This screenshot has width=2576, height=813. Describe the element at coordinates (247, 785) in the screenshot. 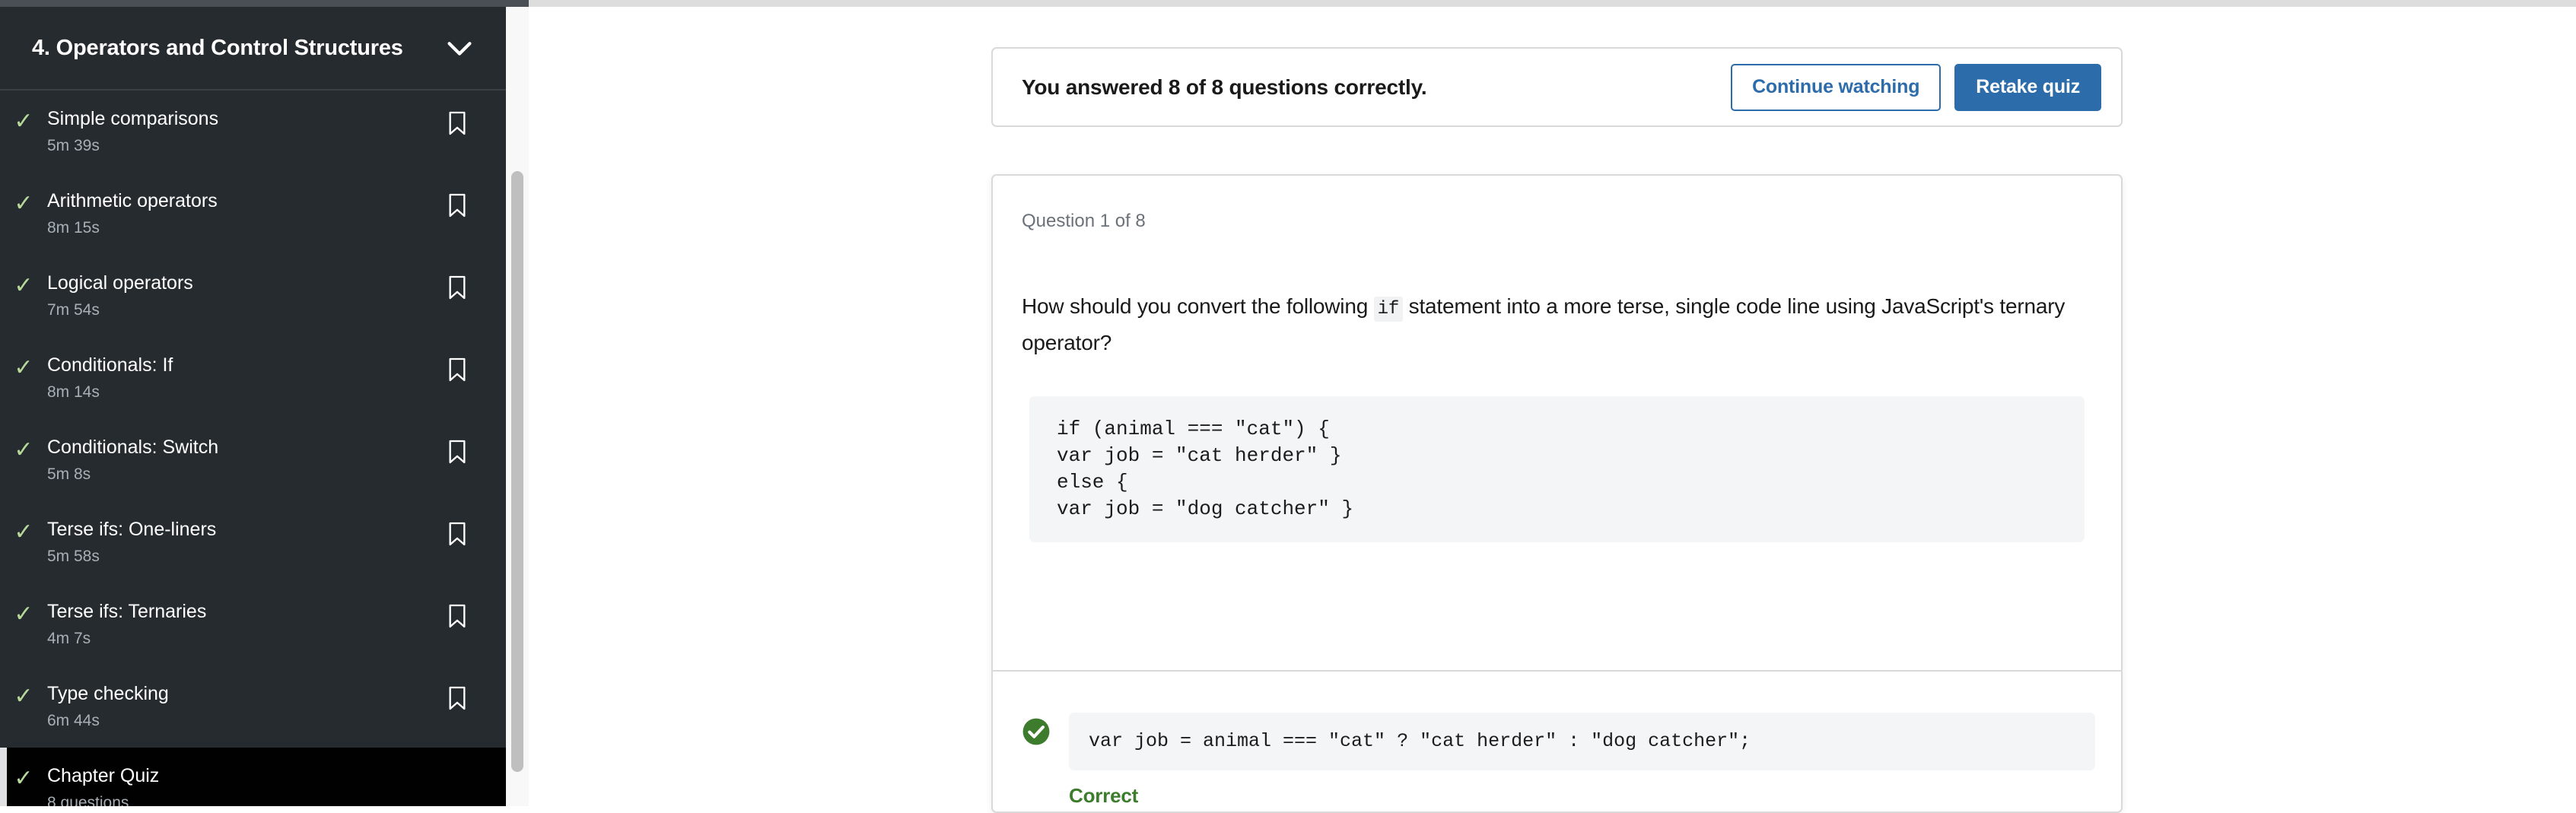

I see `lesson-text: Chapter Quiz 8 questions` at that location.